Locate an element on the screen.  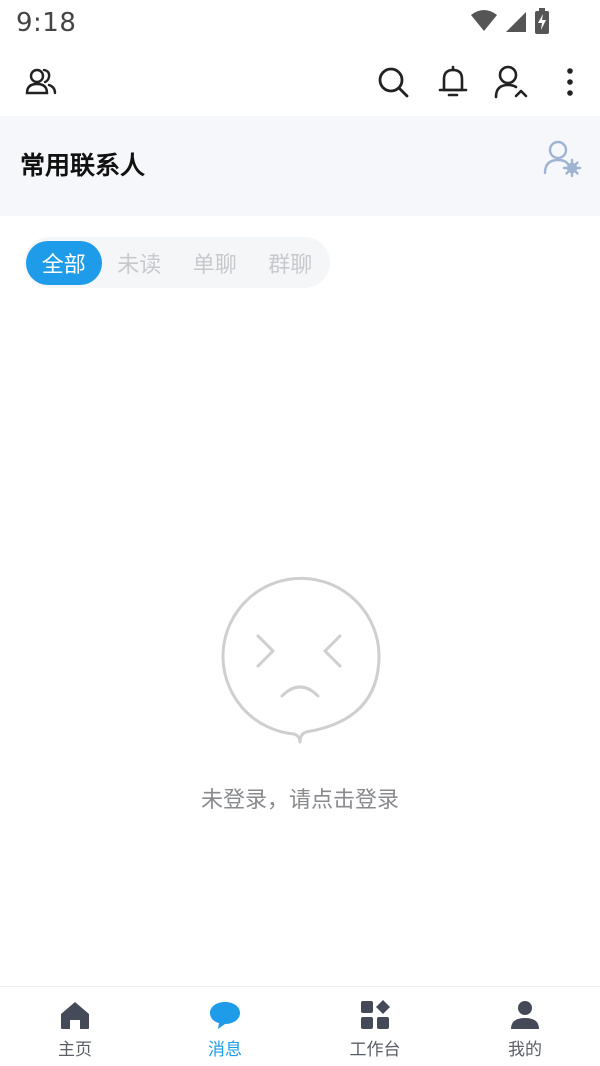
cellular-signal-icon is located at coordinates (516, 23).